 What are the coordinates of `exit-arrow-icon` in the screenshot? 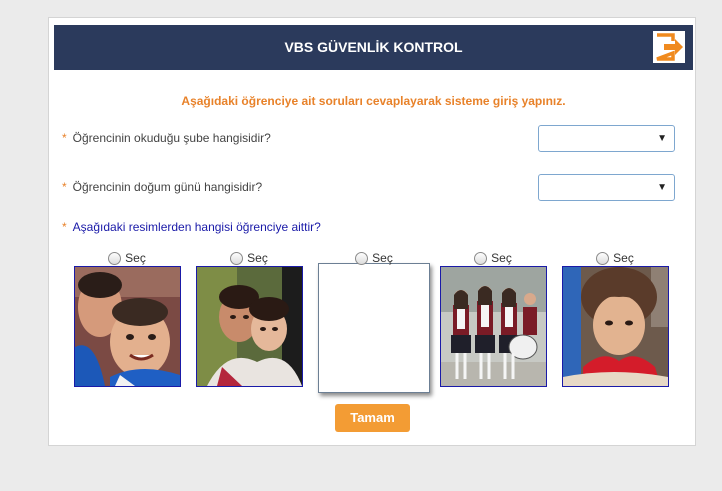 It's located at (669, 47).